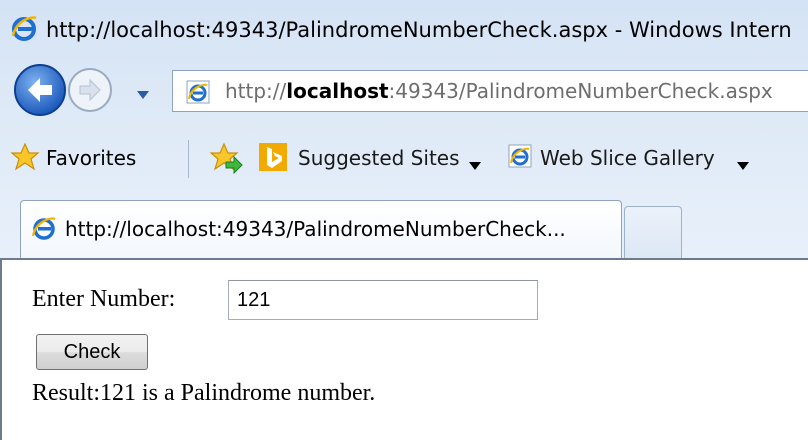 This screenshot has width=808, height=440. I want to click on back-arrow-icon, so click(40, 90).